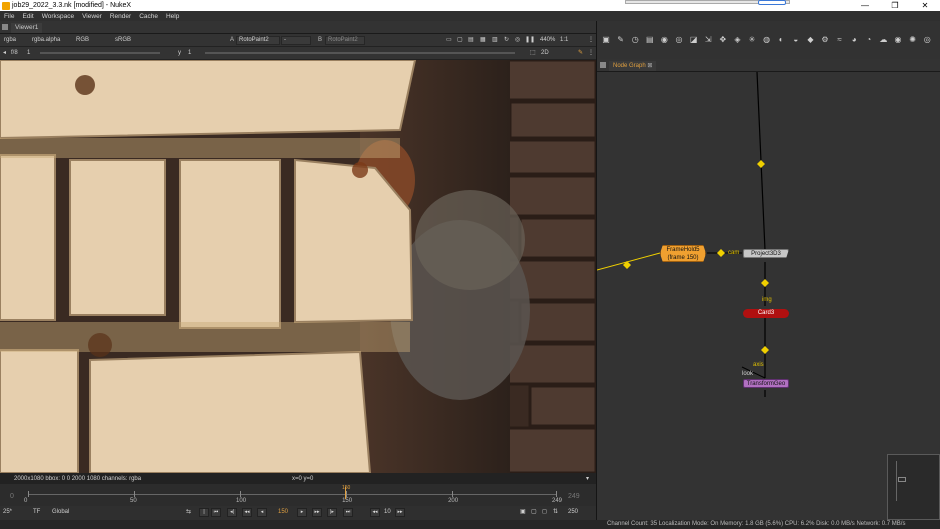  I want to click on first-frame-button: |, so click(204, 512).